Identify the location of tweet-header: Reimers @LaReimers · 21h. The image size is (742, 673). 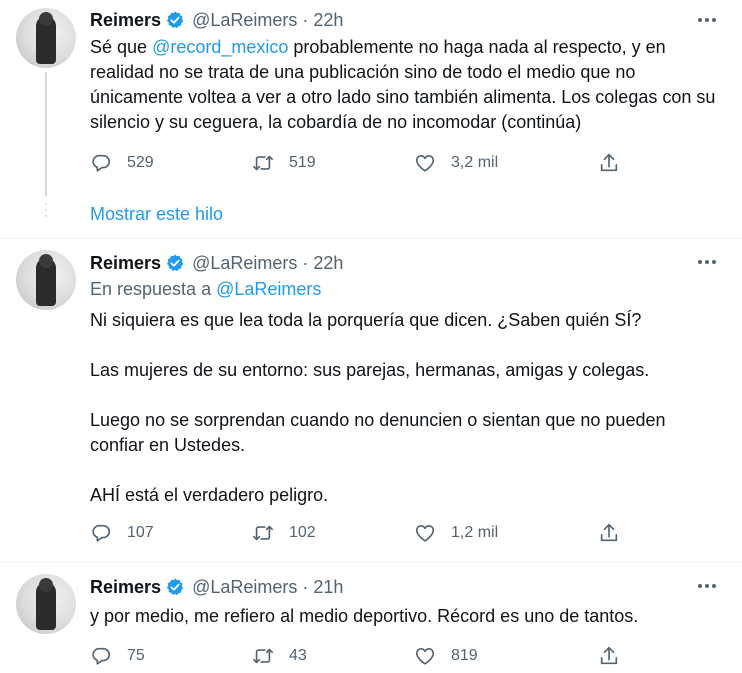
(216, 587).